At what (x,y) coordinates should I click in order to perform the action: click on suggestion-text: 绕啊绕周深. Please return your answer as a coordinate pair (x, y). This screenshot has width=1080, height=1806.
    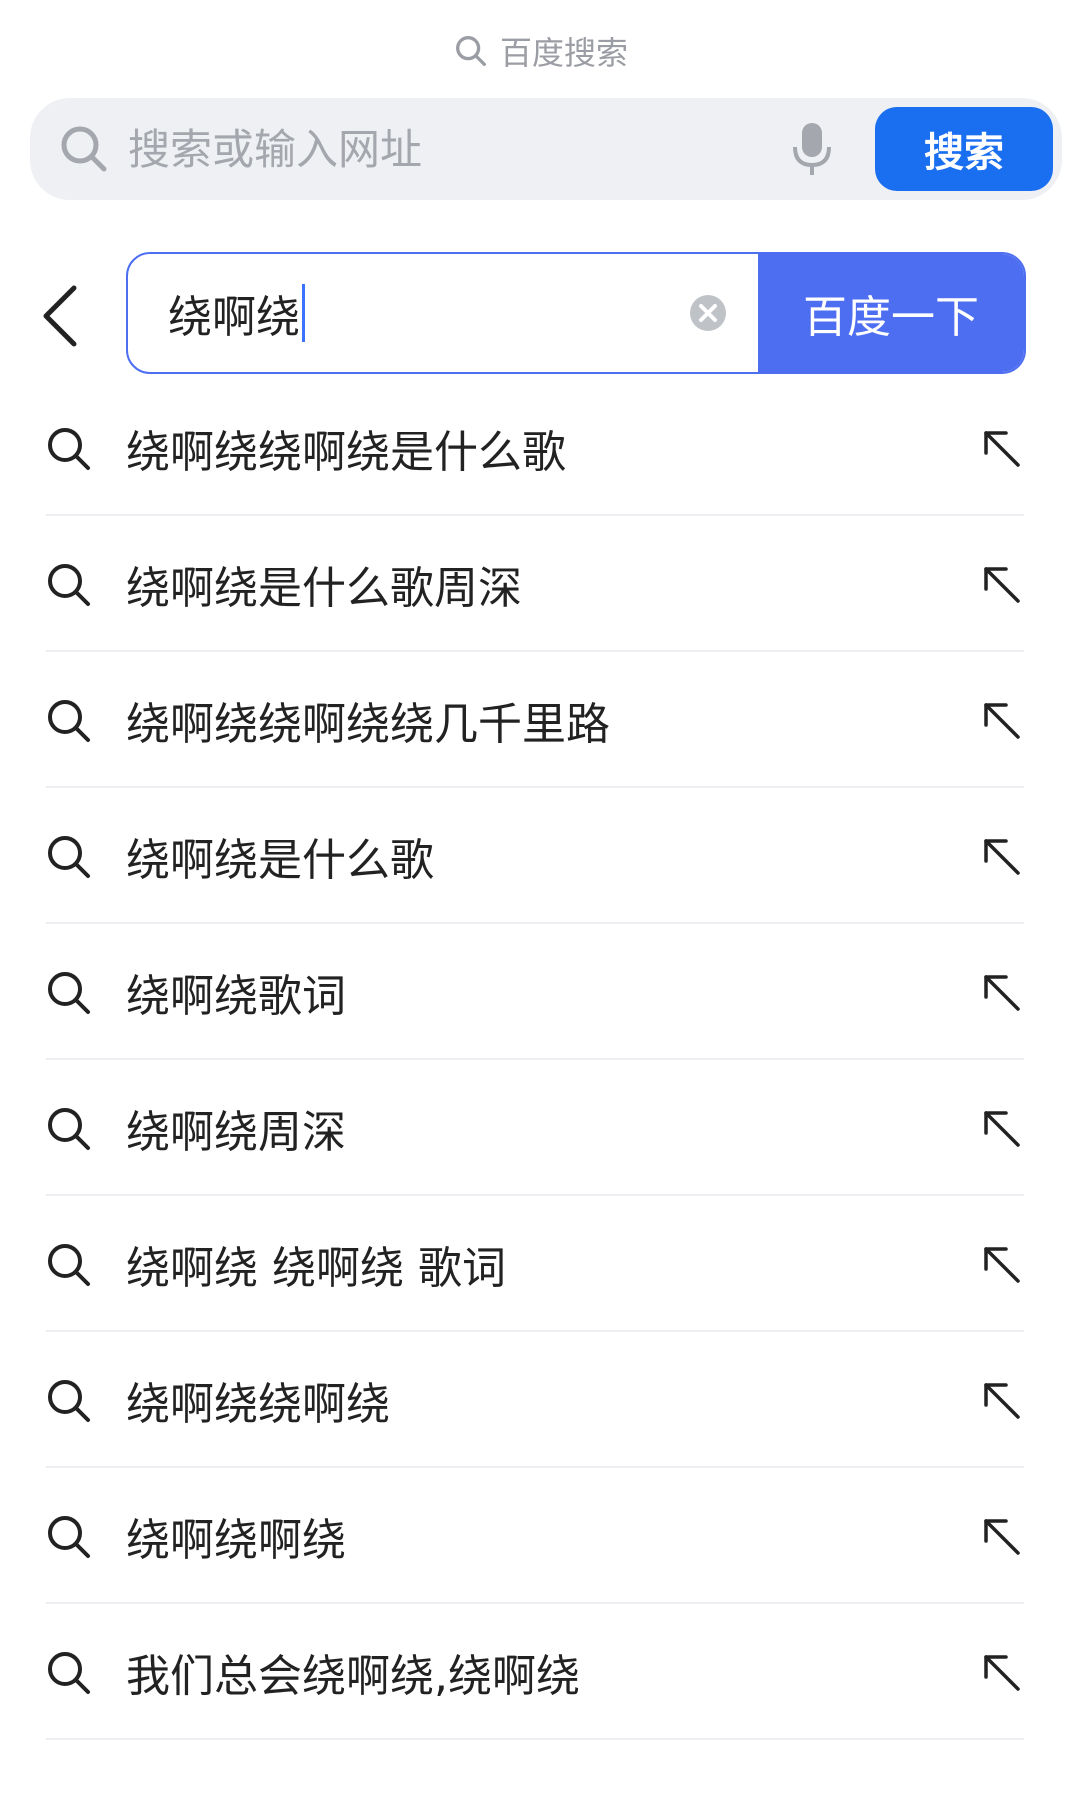
    Looking at the image, I should click on (236, 1132).